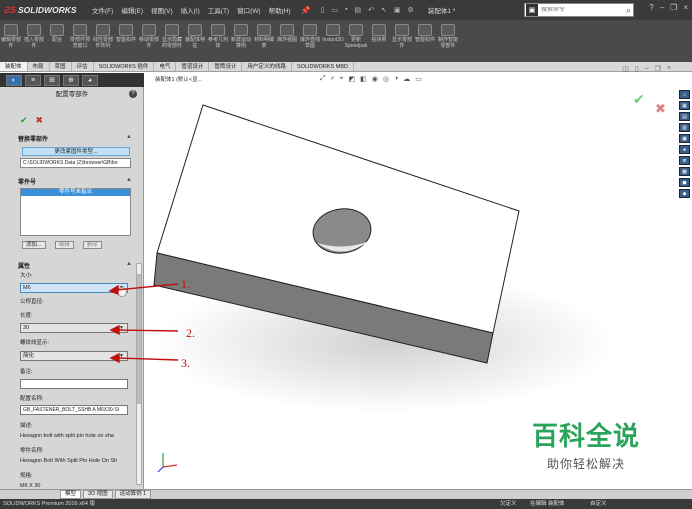 Image resolution: width=692 pixels, height=509 pixels. I want to click on ribbon-button: 显示零部件, so click(402, 36).